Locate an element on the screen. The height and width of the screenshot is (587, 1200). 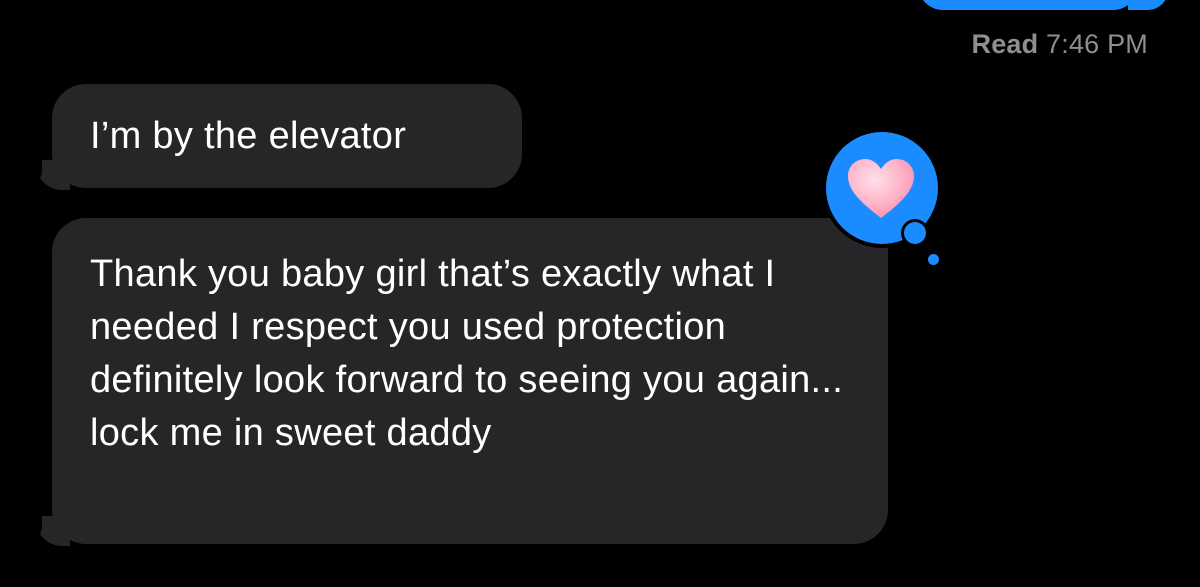
read-time: 7:46 PM is located at coordinates (1097, 44).